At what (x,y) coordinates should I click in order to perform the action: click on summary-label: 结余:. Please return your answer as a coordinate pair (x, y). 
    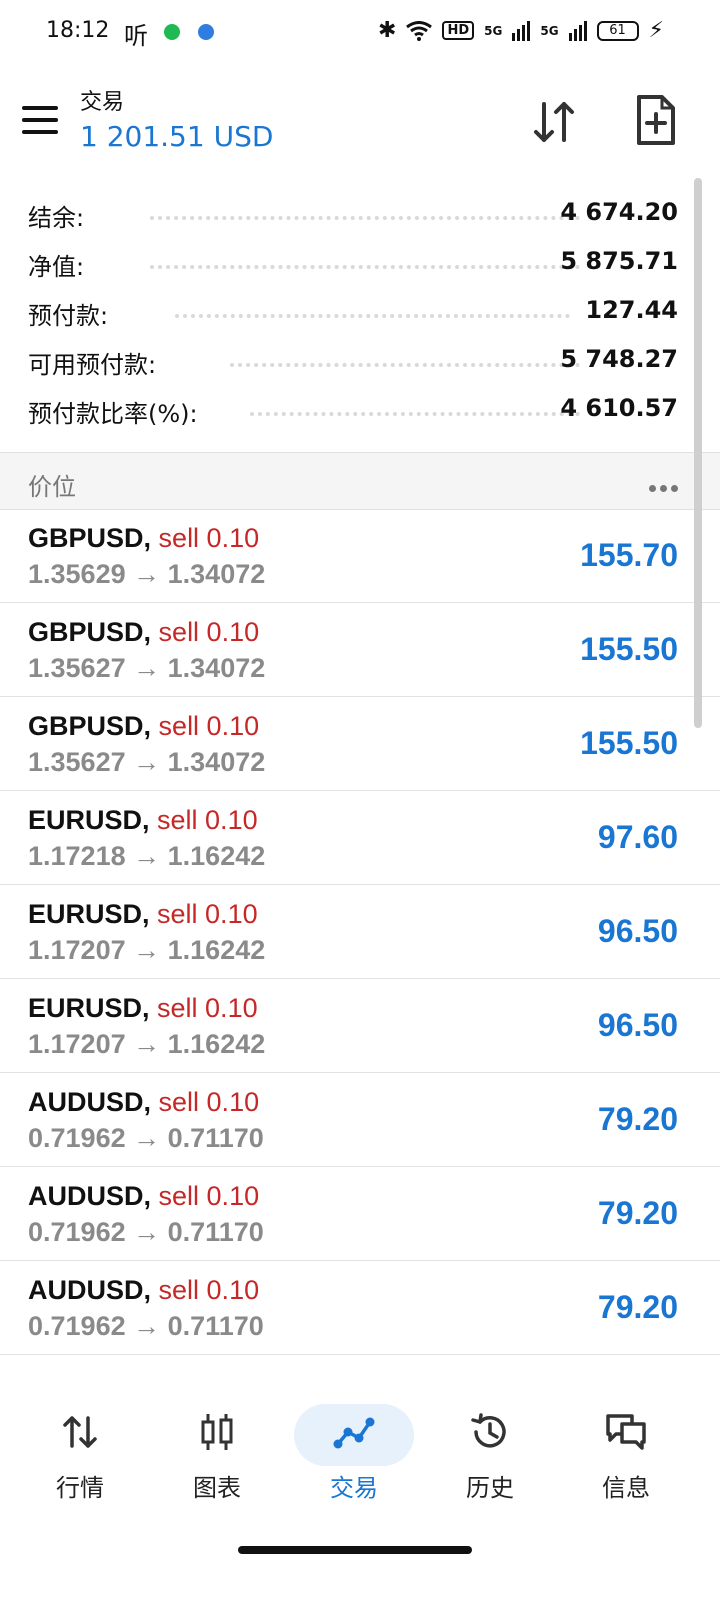
    Looking at the image, I should click on (56, 218).